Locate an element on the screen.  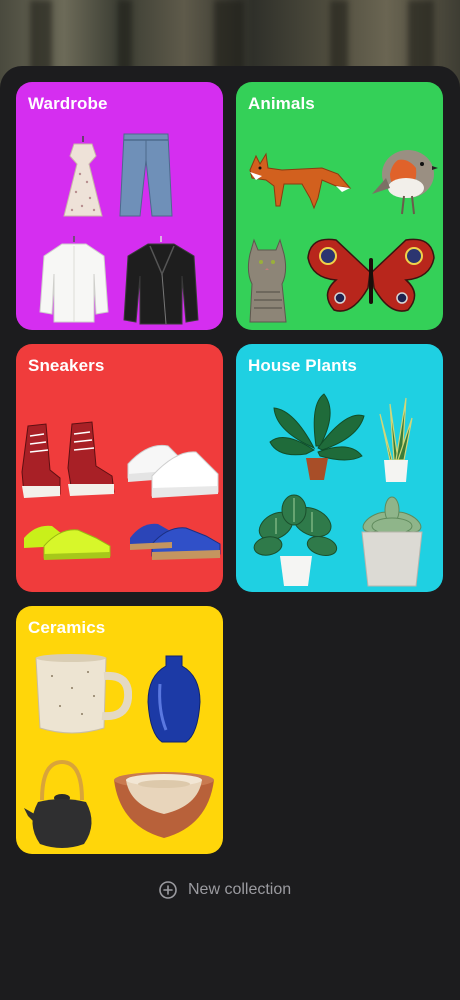
neon-running-shoes-icon is located at coordinates (67, 542).